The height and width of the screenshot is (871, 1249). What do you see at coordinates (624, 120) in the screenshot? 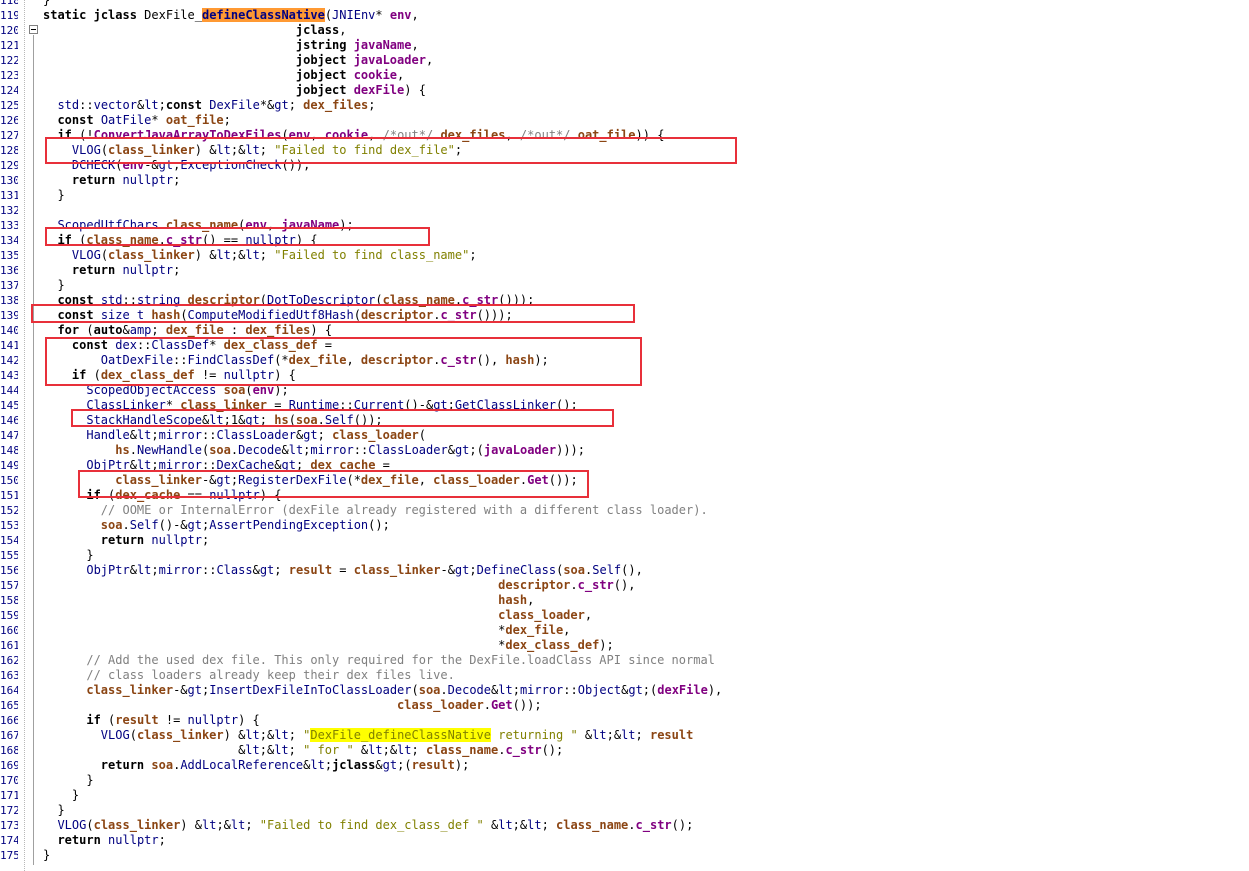
I see `code-line: 126 const OatFile* oat_file;` at bounding box center [624, 120].